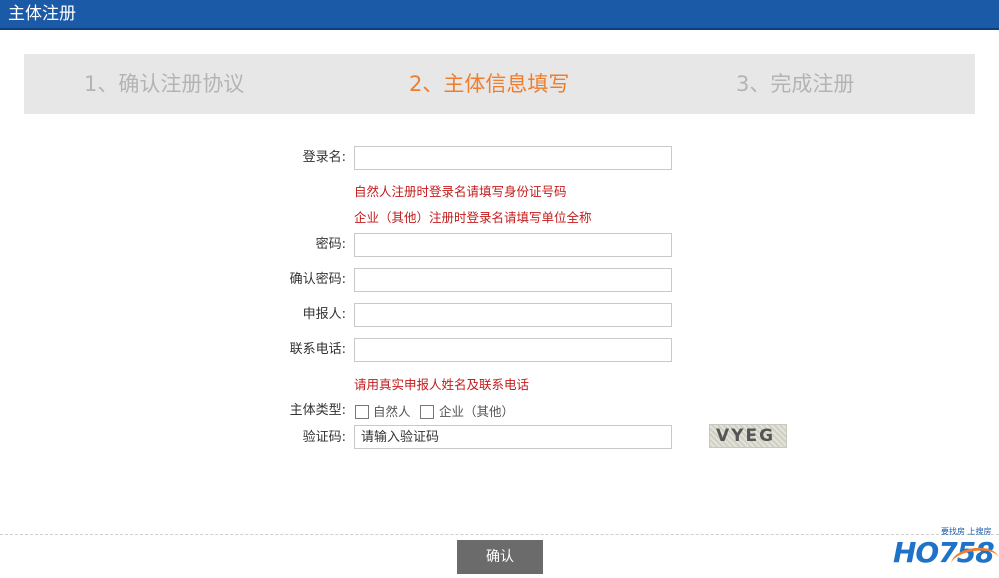  What do you see at coordinates (473, 217) in the screenshot?
I see `login-hint-company: 企业（其他）注册时登录名请填写单位全称` at bounding box center [473, 217].